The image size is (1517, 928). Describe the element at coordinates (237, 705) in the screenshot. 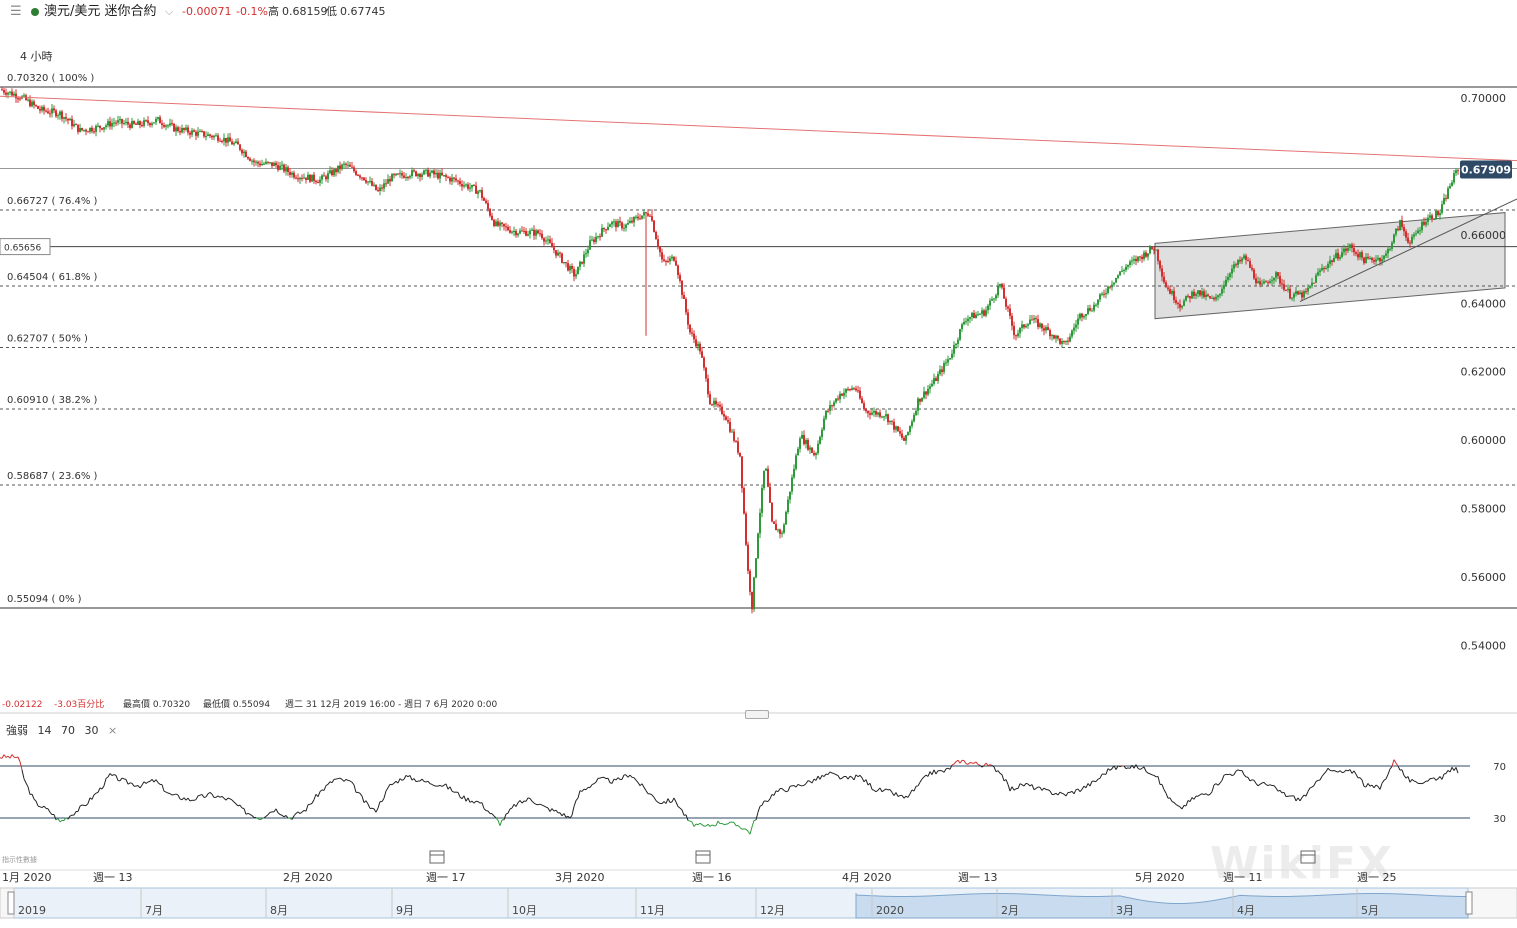

I see `stat-lowest: 最低價 0.55094` at that location.